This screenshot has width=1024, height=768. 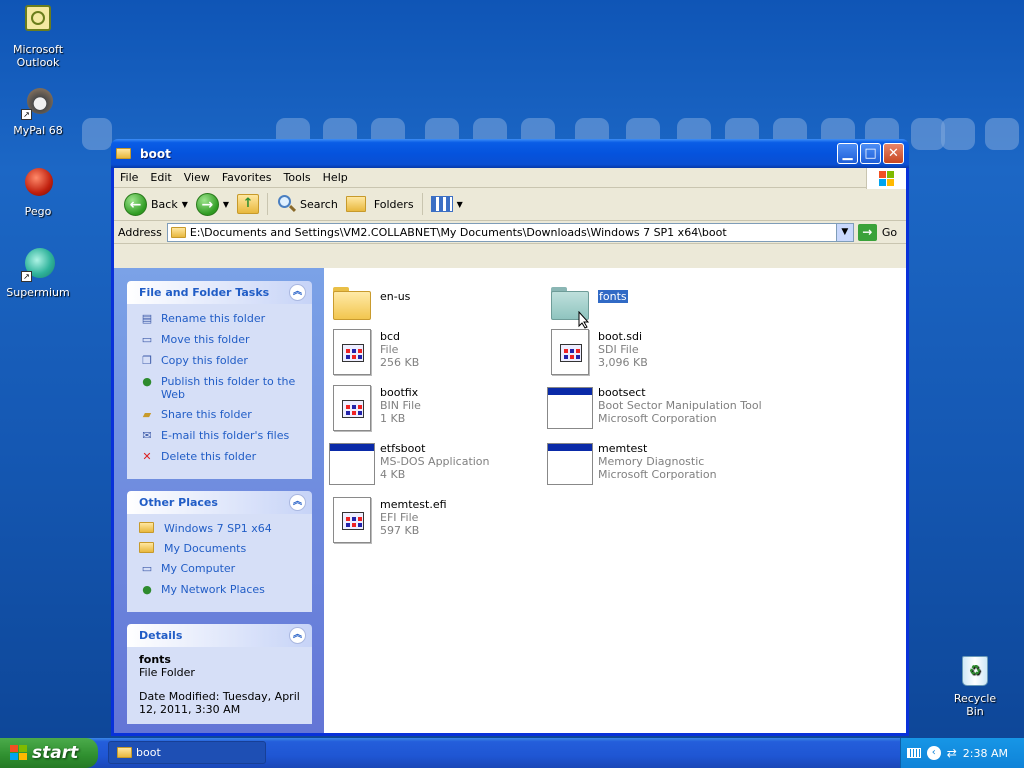 What do you see at coordinates (225, 435) in the screenshot?
I see `task-label: E-mail this folder's files` at bounding box center [225, 435].